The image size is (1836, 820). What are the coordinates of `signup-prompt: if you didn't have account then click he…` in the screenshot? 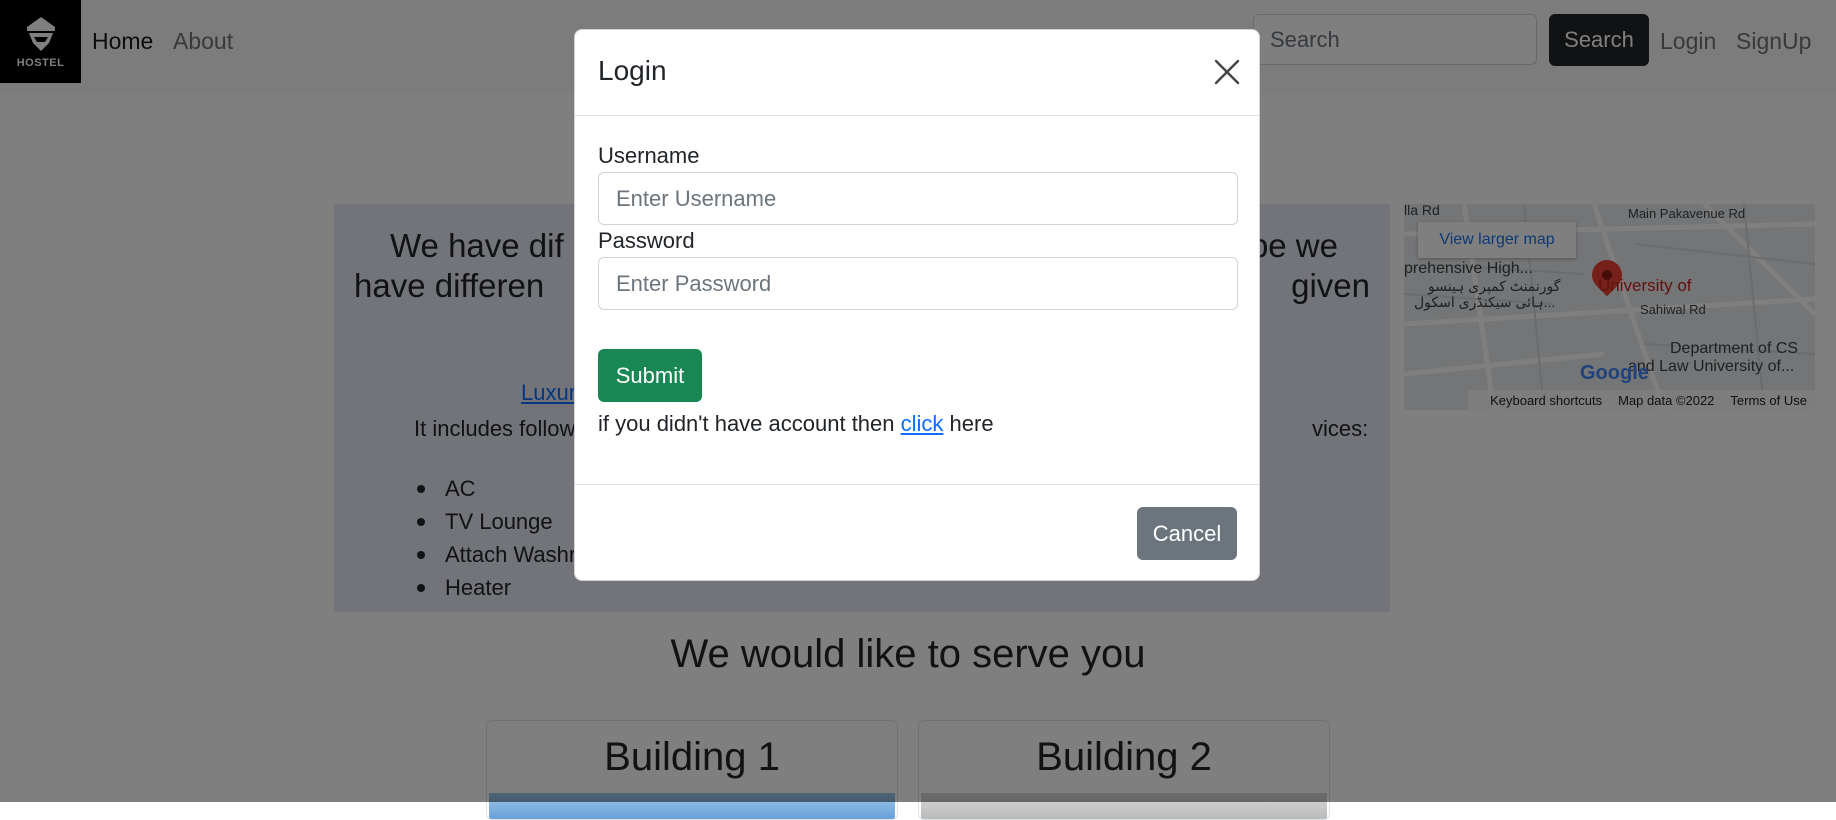 It's located at (796, 424).